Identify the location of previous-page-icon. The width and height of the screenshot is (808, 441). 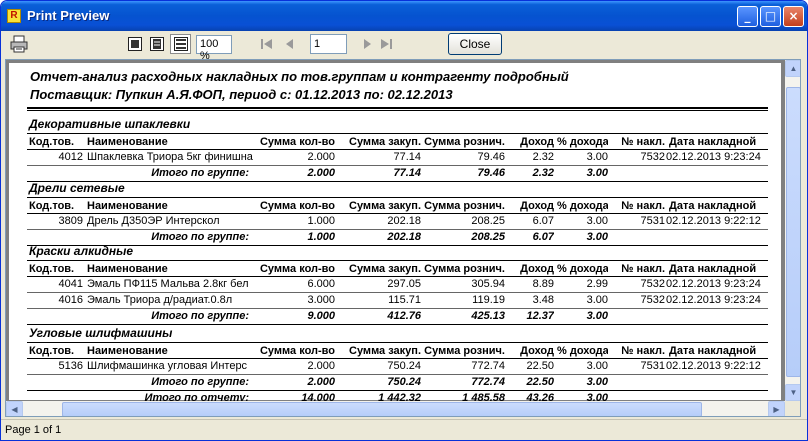
(290, 44).